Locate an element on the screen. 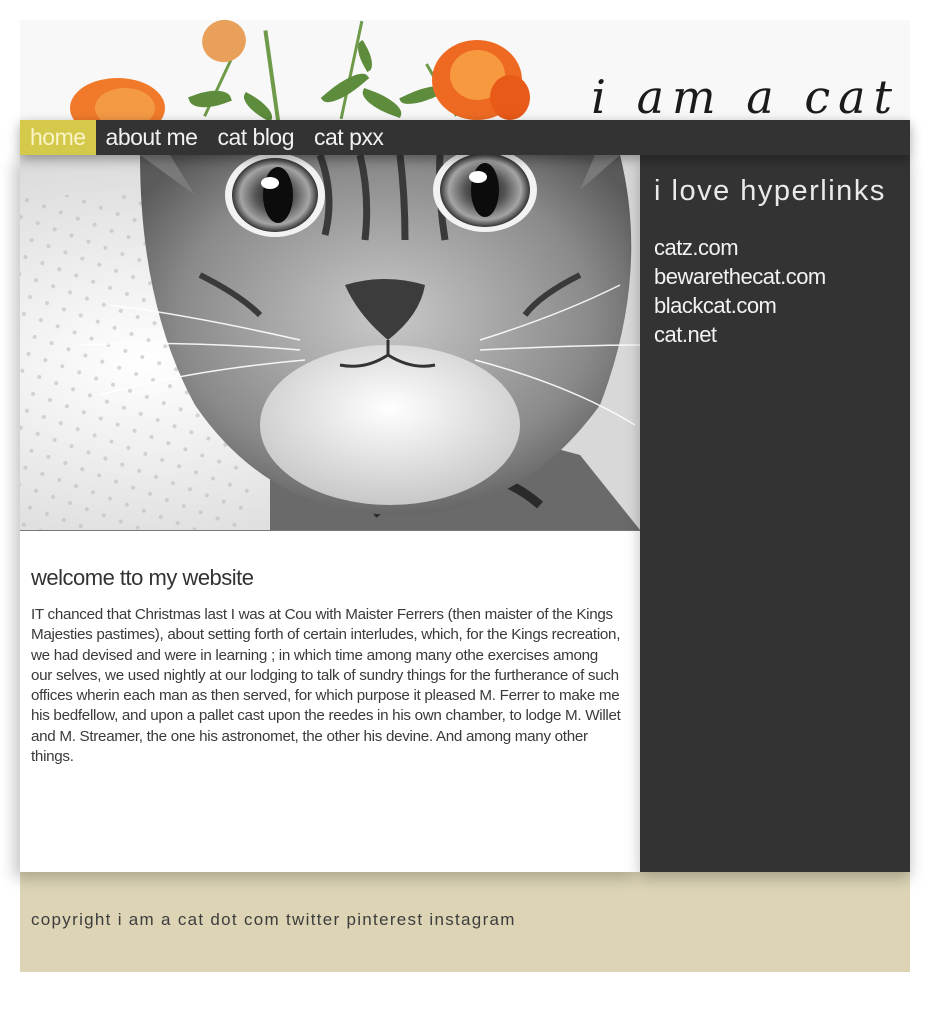  site-title: i am a cat is located at coordinates (745, 95).